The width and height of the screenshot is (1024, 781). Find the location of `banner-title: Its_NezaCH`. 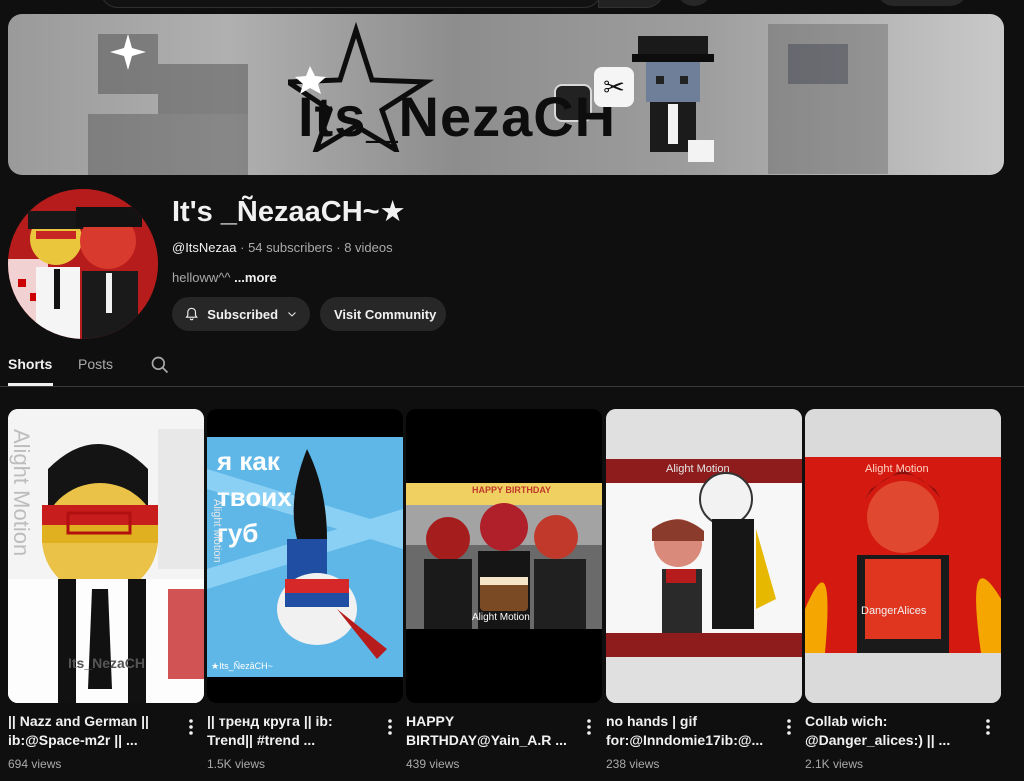

banner-title: Its_NezaCH is located at coordinates (457, 116).